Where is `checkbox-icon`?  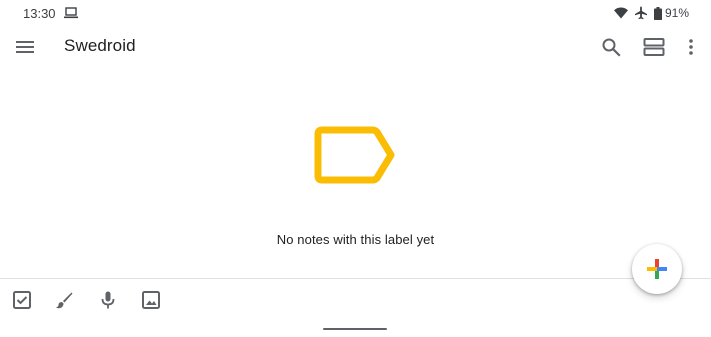 checkbox-icon is located at coordinates (22, 300).